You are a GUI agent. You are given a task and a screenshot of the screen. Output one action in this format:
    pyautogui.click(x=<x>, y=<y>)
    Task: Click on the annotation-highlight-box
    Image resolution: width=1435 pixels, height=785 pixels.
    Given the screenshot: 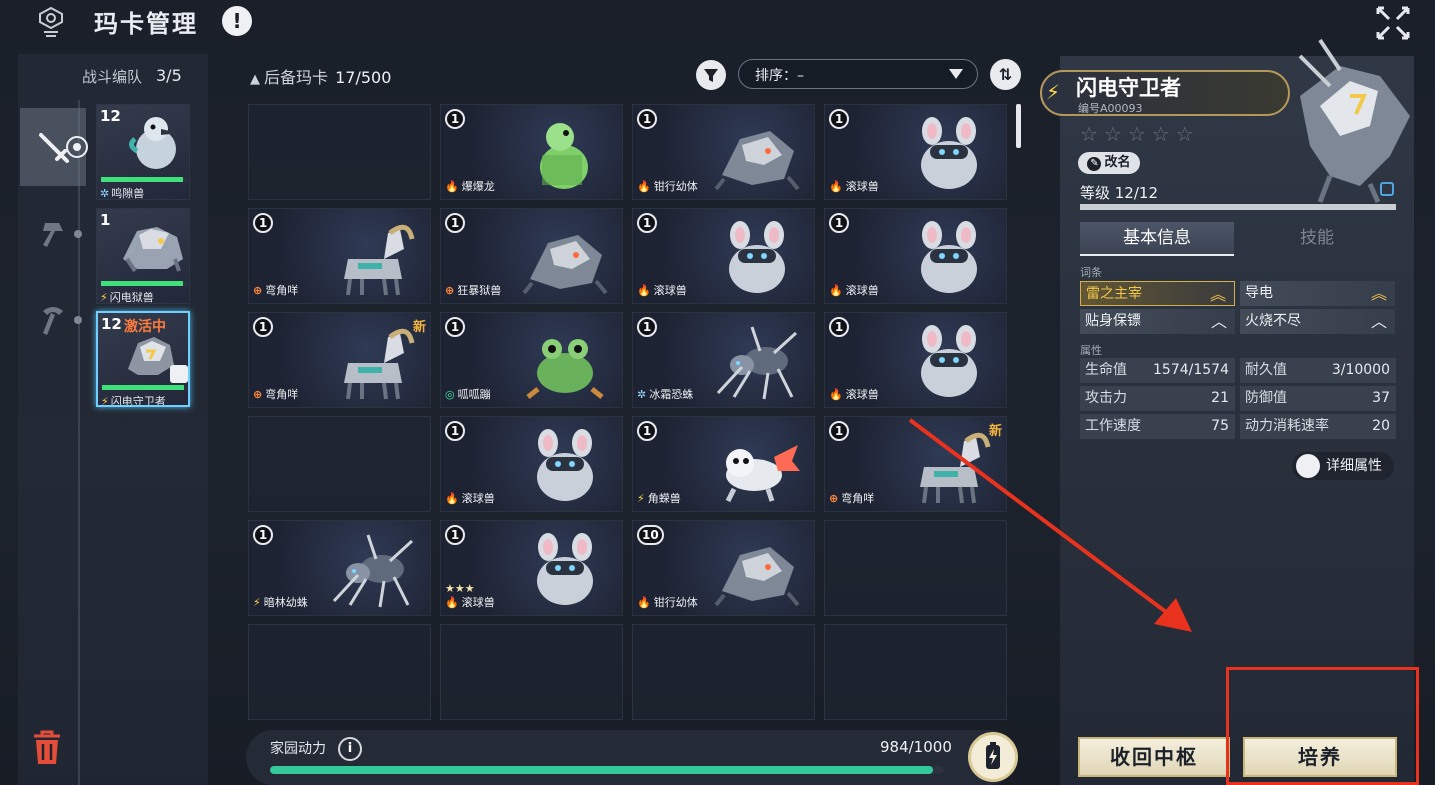 What is the action you would take?
    pyautogui.click(x=1322, y=726)
    